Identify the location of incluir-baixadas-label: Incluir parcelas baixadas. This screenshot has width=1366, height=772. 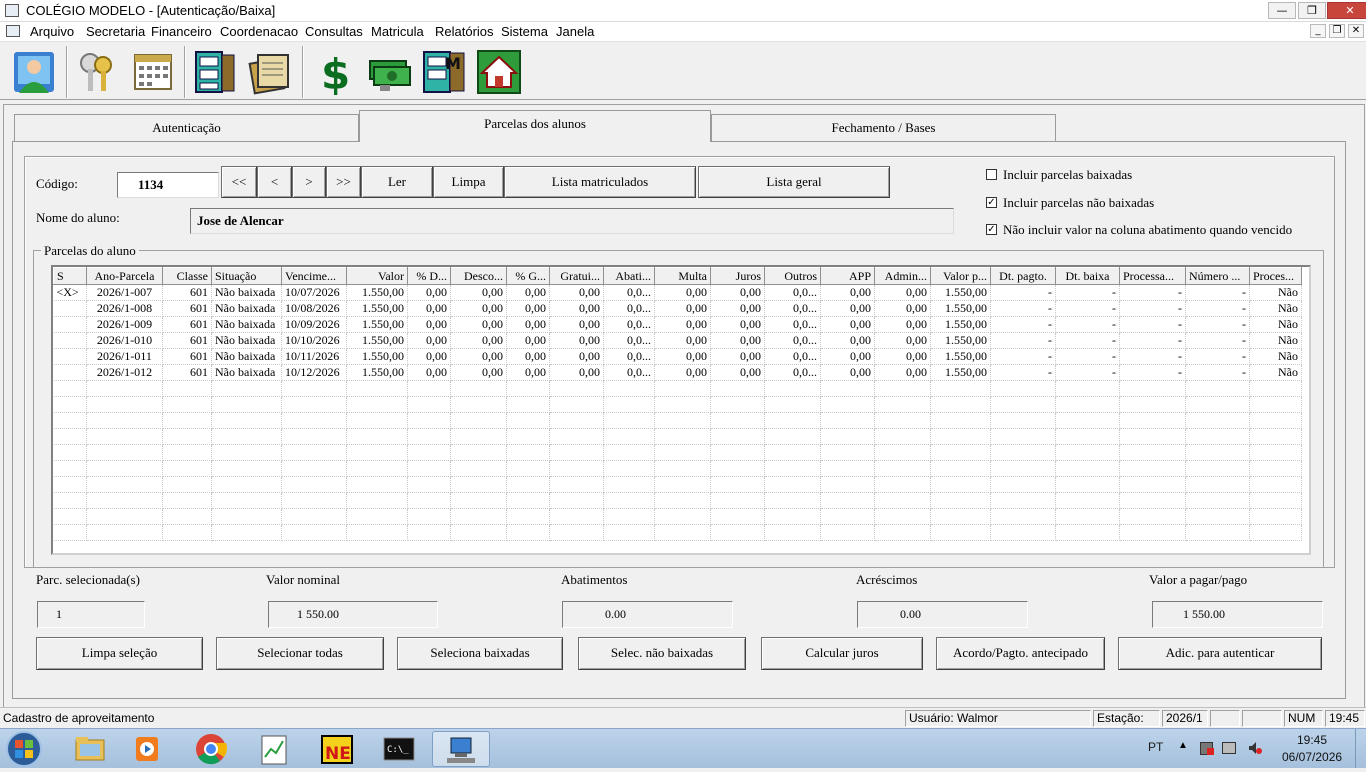
(1067, 175).